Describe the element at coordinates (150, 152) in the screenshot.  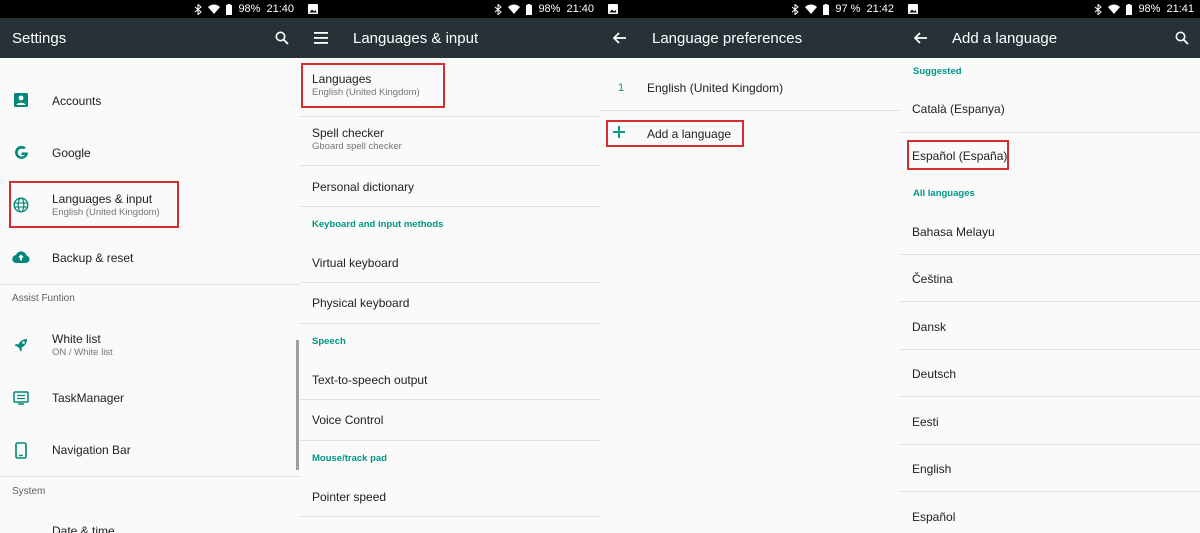
I see `settings-item-google: Google` at that location.